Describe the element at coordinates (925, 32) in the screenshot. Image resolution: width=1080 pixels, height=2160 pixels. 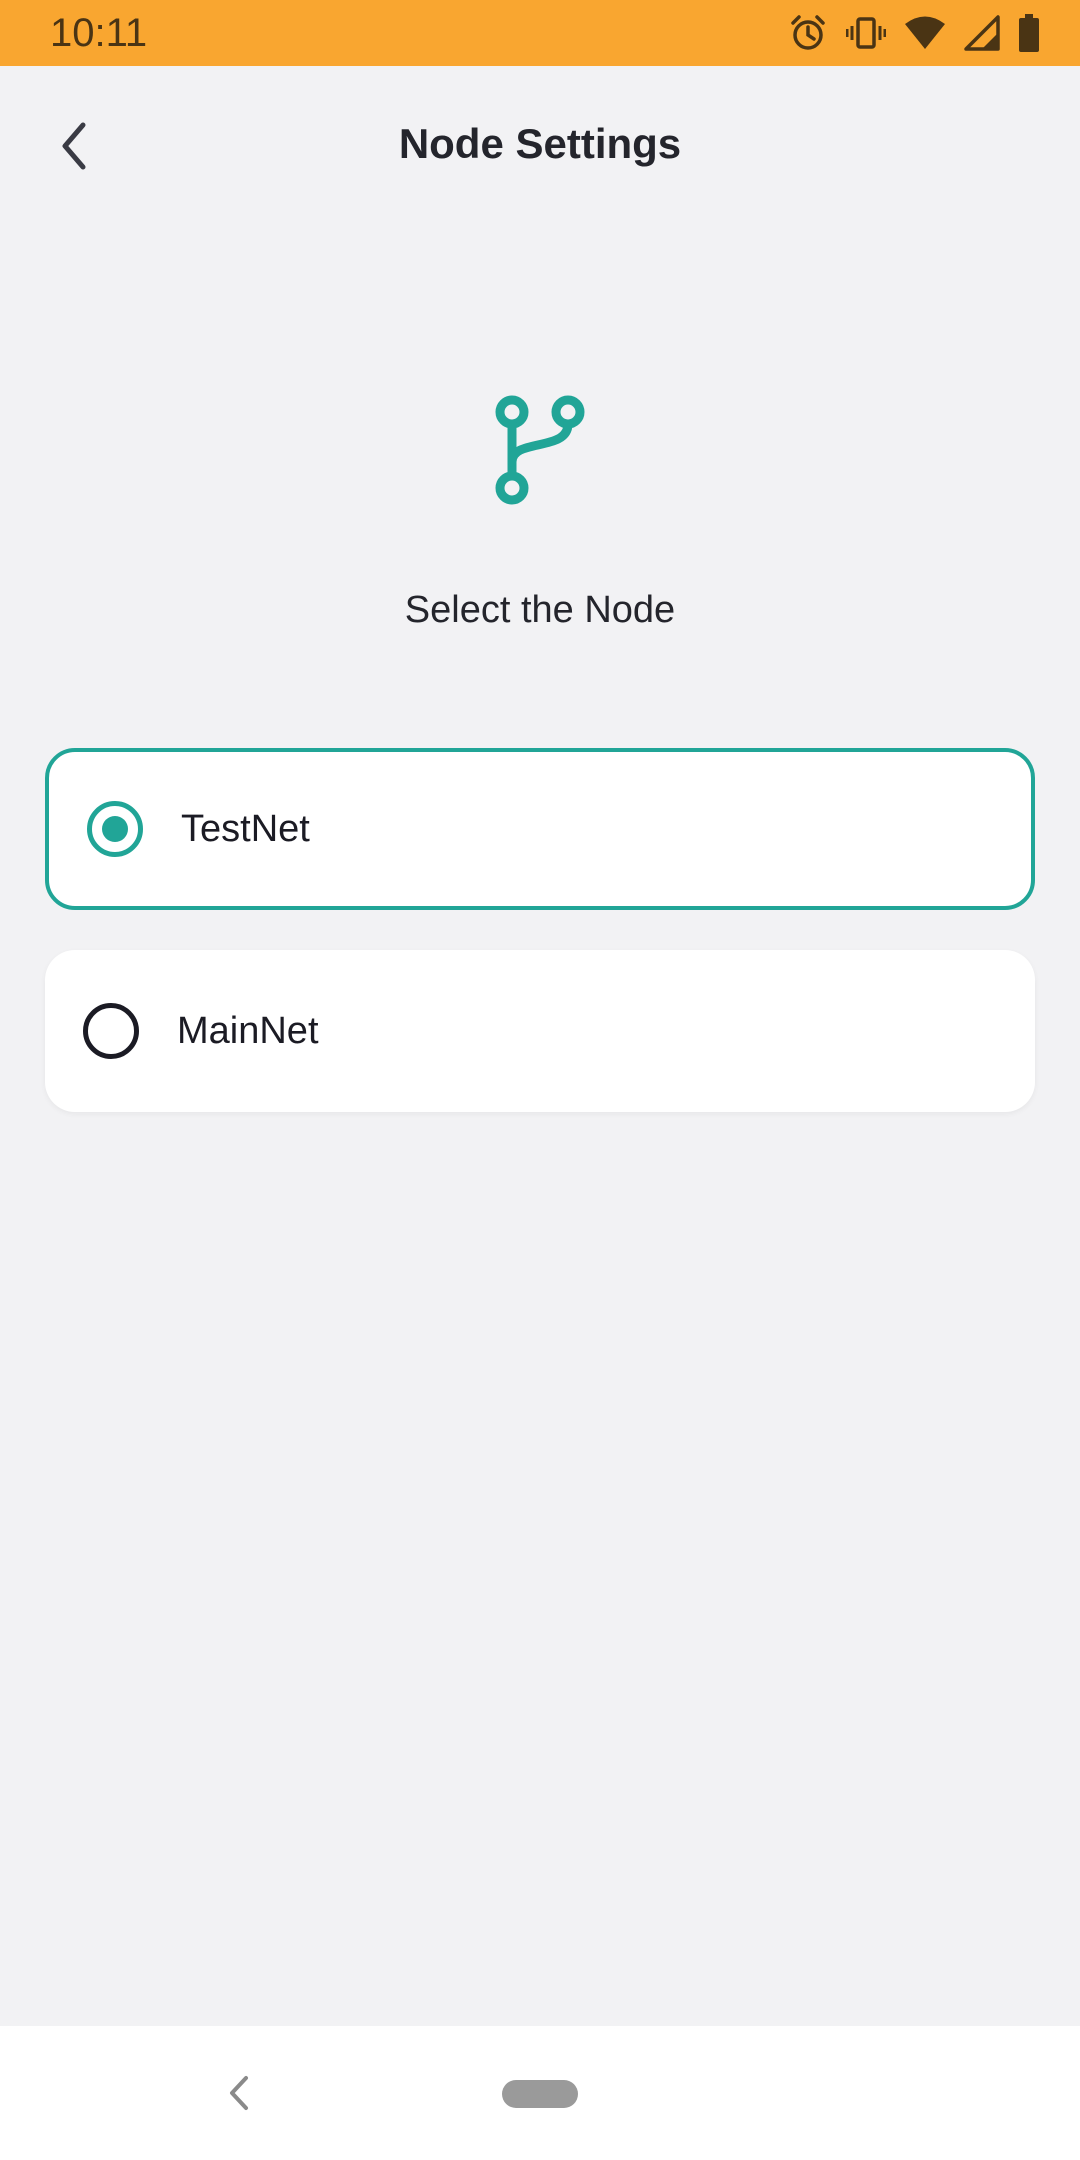
I see `wifi-icon` at that location.